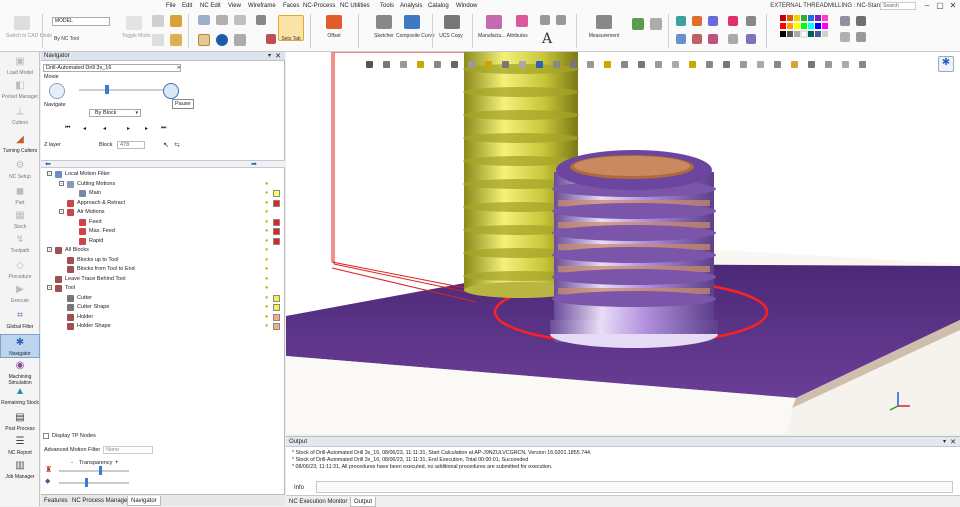 The height and width of the screenshot is (507, 960). Describe the element at coordinates (46, 436) in the screenshot. I see `display-tp-nodes-checkbox` at that location.